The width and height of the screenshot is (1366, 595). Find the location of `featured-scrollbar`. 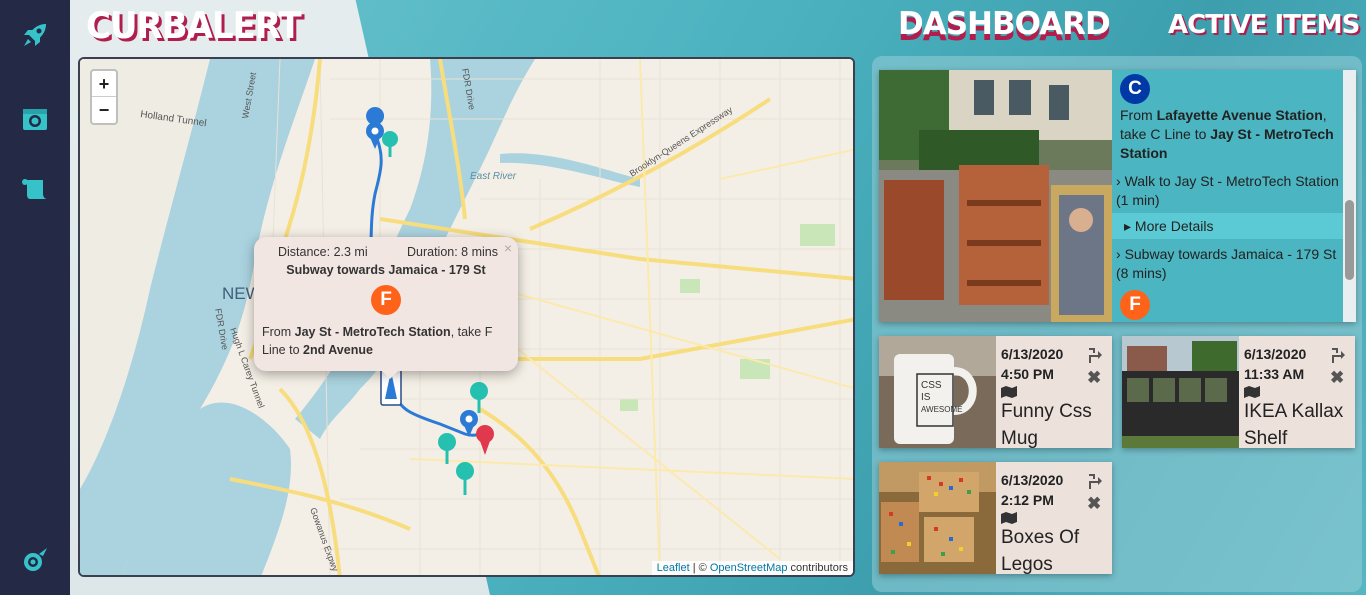

featured-scrollbar is located at coordinates (1349, 196).